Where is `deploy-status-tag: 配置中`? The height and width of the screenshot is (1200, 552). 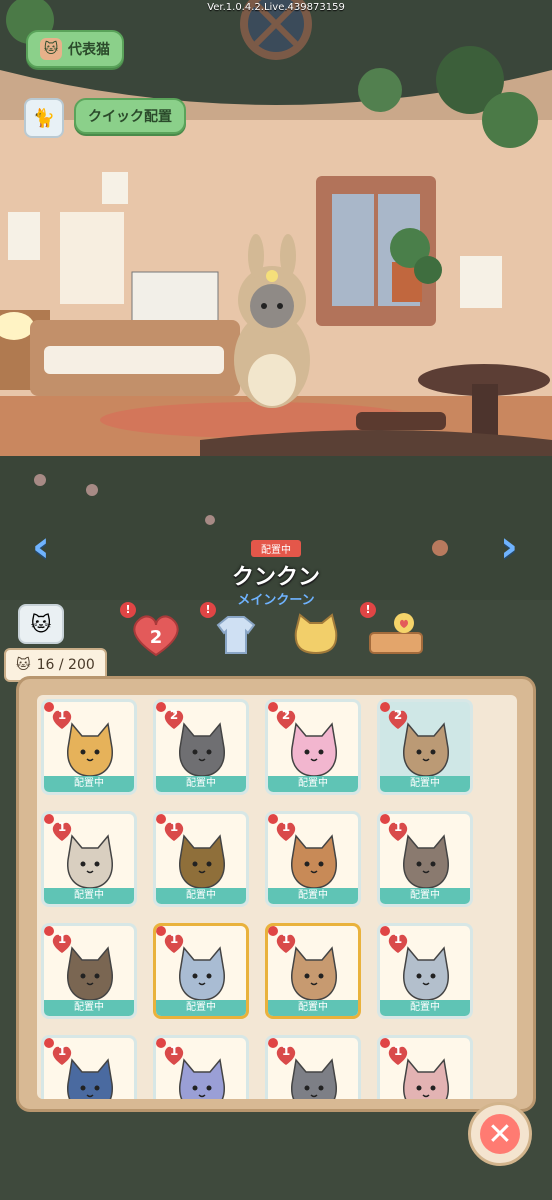 deploy-status-tag: 配置中 is located at coordinates (276, 548).